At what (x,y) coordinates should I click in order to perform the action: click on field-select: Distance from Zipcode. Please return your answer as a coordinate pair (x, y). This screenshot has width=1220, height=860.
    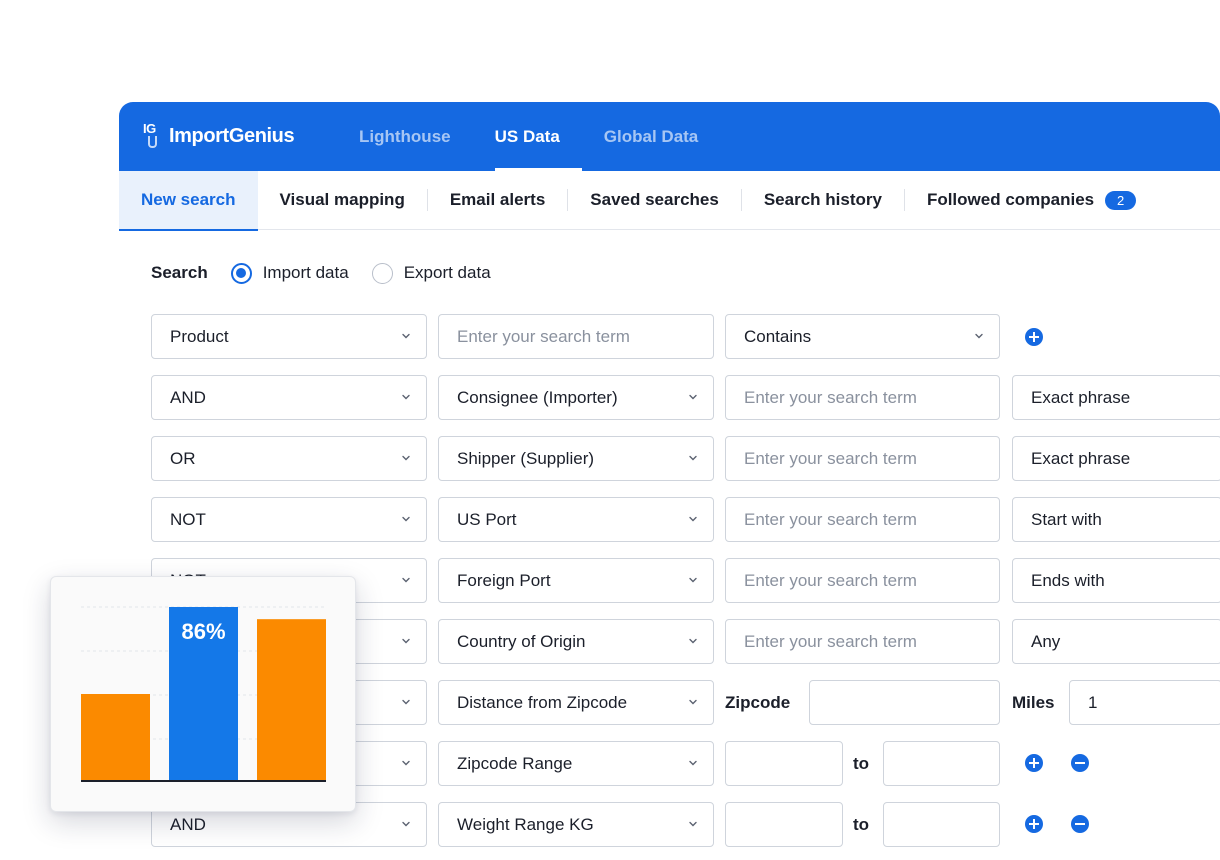
    Looking at the image, I should click on (576, 702).